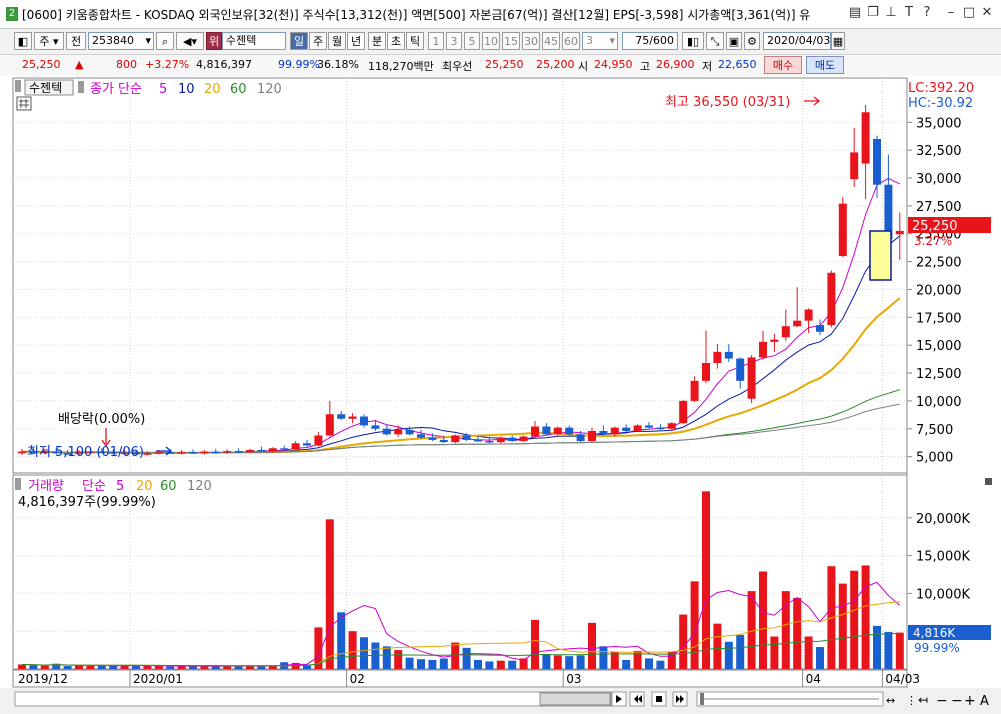  What do you see at coordinates (45, 88) in the screenshot?
I see `stock-tag: 수젠텍` at bounding box center [45, 88].